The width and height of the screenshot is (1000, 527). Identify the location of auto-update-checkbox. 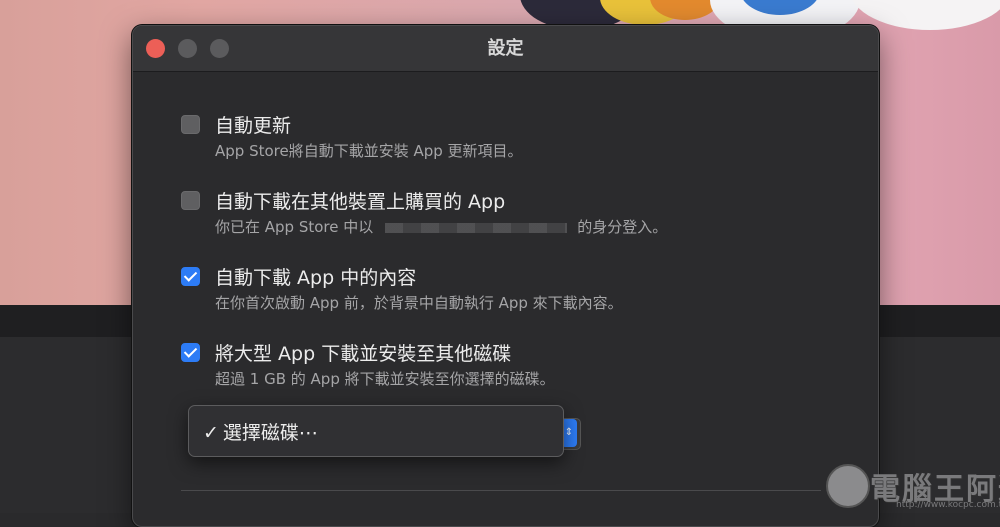
(190, 124).